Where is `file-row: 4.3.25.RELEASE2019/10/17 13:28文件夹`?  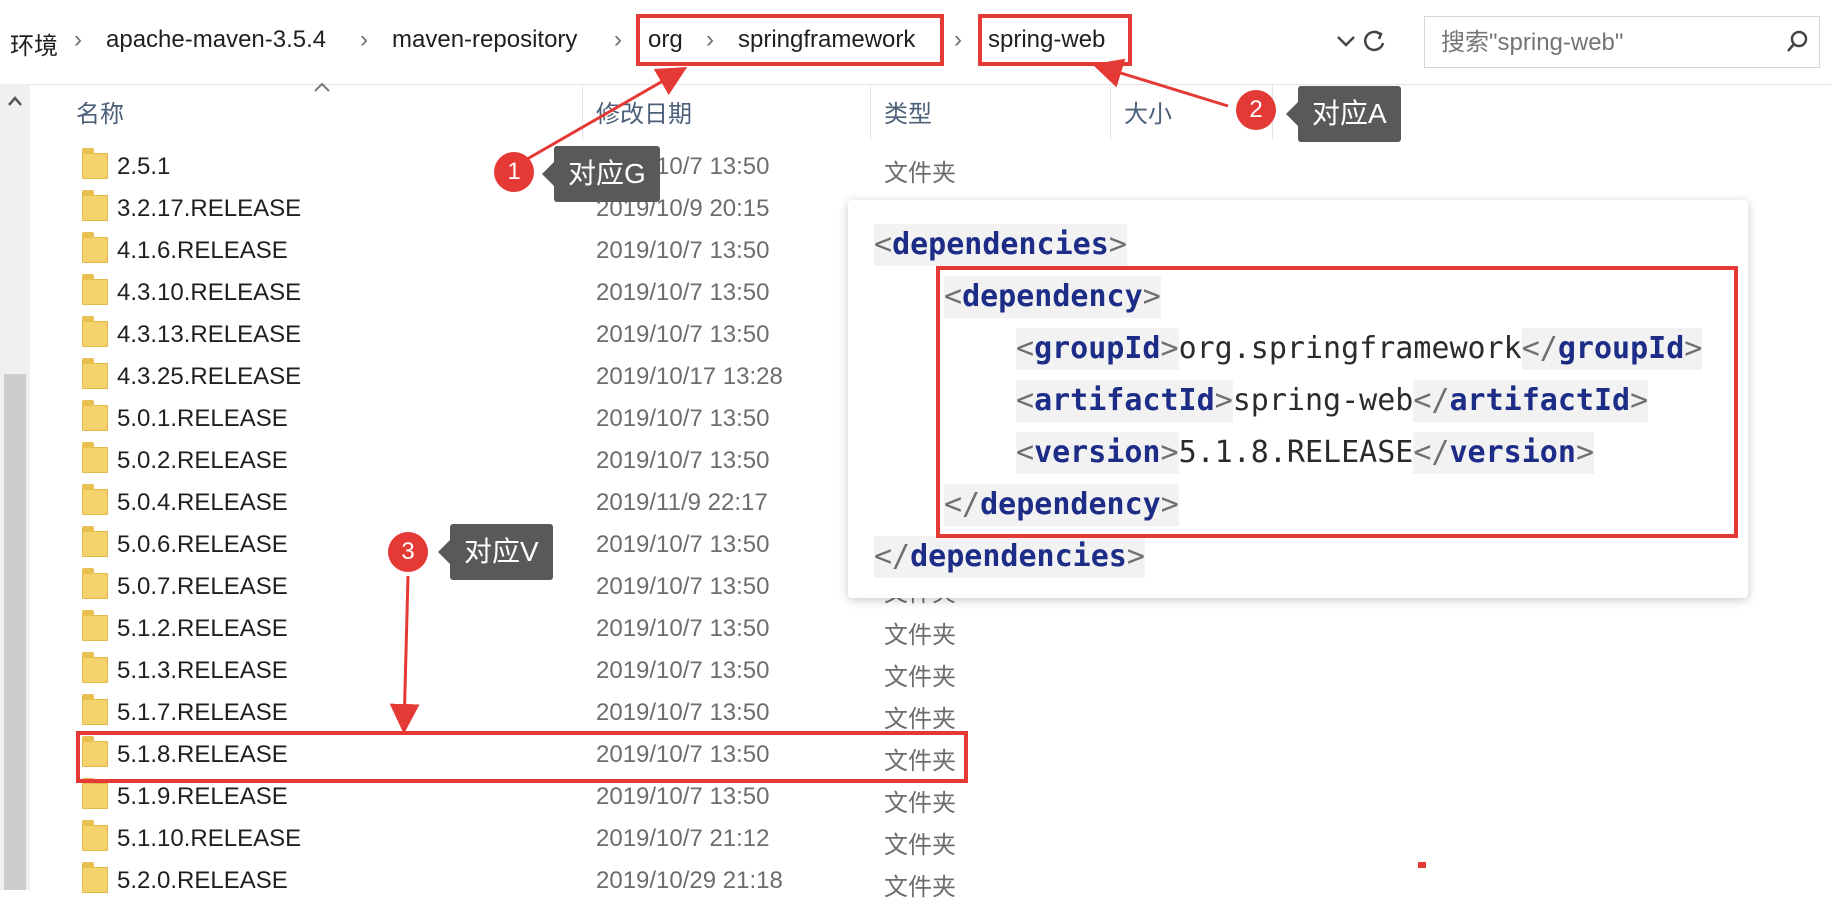
file-row: 4.3.25.RELEASE2019/10/17 13:28文件夹 is located at coordinates (510, 376).